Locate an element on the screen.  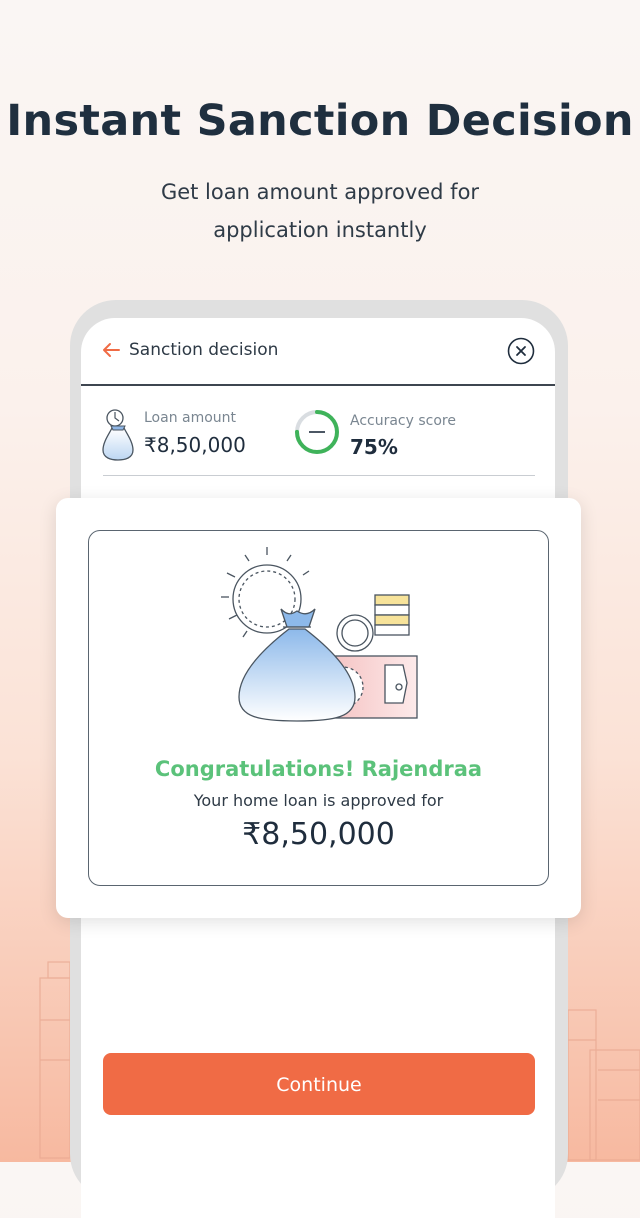
money-bag-icon is located at coordinates (118, 435).